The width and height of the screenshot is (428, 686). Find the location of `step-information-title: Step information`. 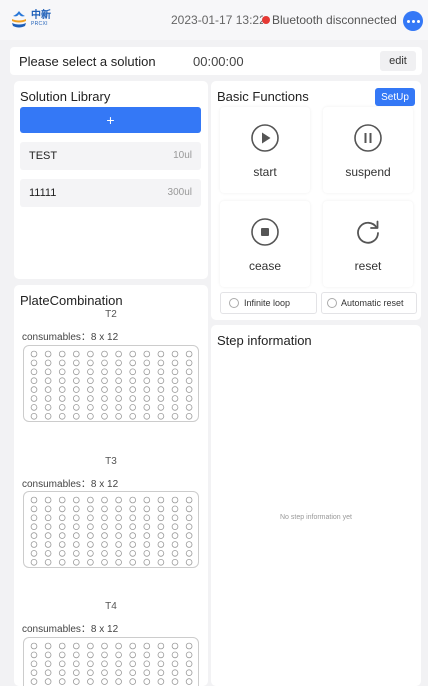

step-information-title: Step information is located at coordinates (264, 340).